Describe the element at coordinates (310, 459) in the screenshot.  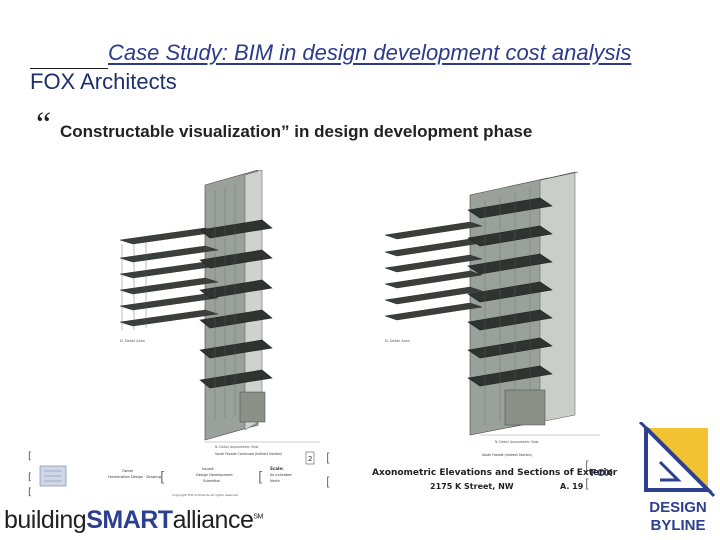
I see `svg-text: 2` at that location.